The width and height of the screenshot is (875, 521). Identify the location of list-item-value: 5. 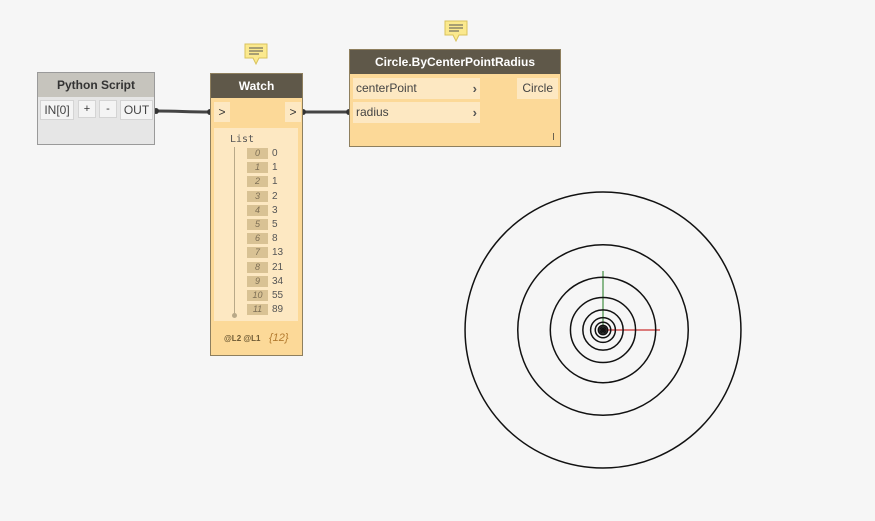
(275, 224).